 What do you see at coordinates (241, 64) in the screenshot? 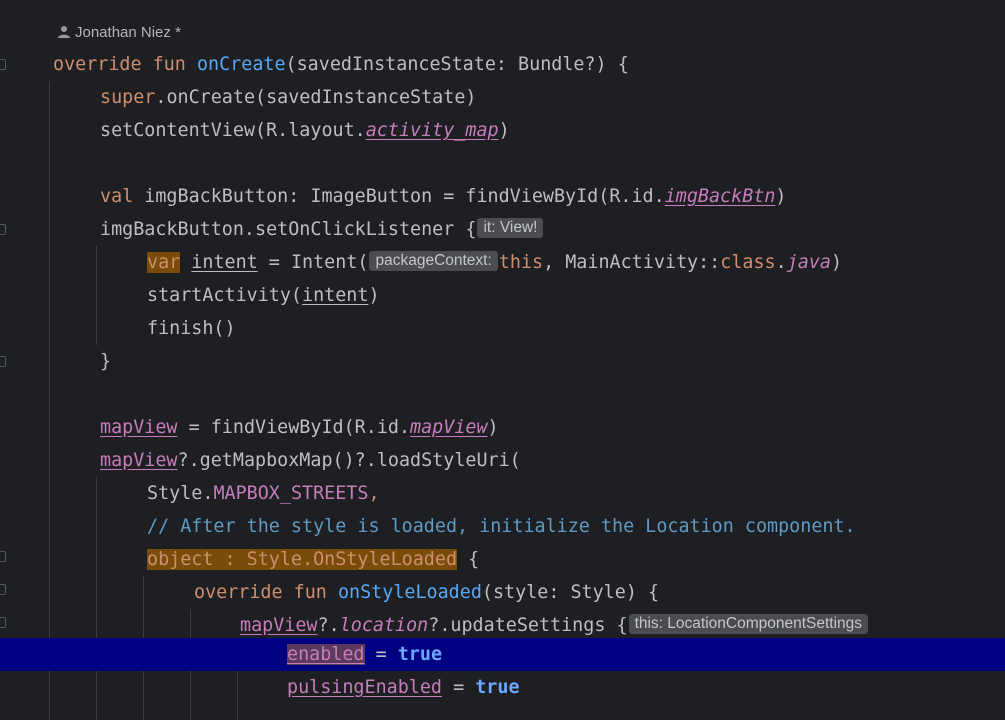
I see `function-name: onCreate` at bounding box center [241, 64].